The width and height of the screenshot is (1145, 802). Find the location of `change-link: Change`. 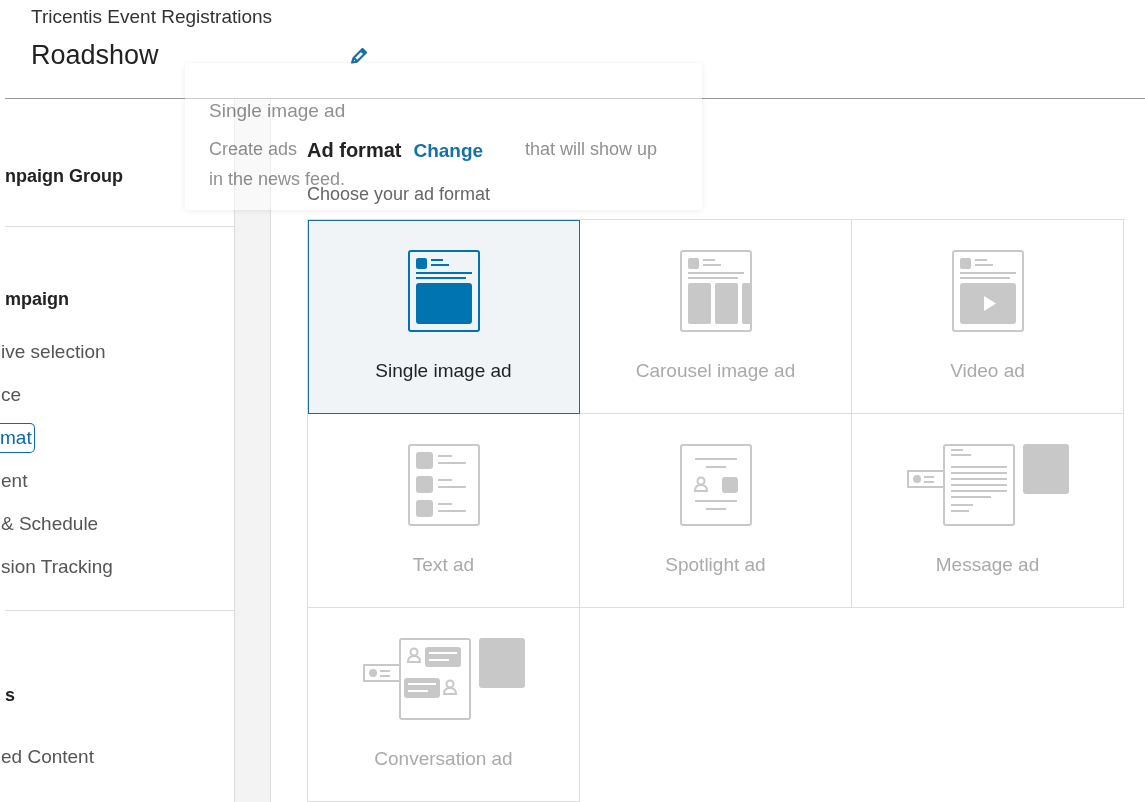

change-link: Change is located at coordinates (448, 151).